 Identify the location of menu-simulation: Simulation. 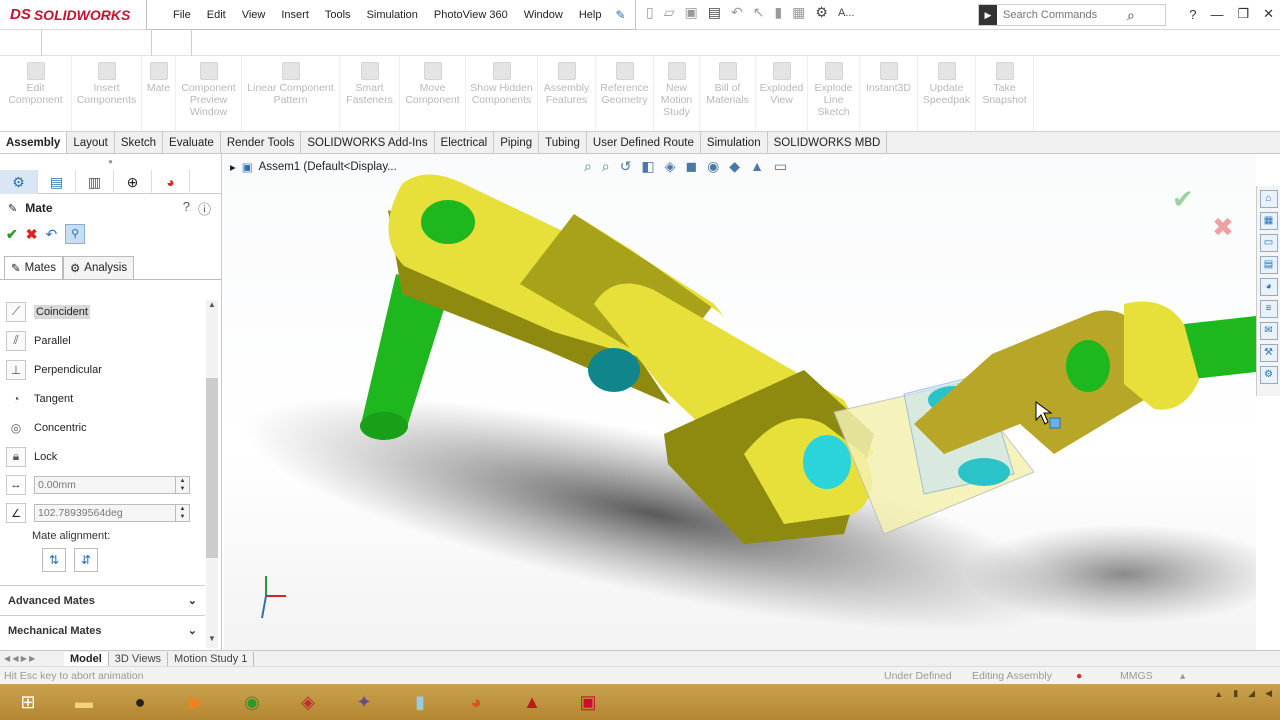
(392, 15).